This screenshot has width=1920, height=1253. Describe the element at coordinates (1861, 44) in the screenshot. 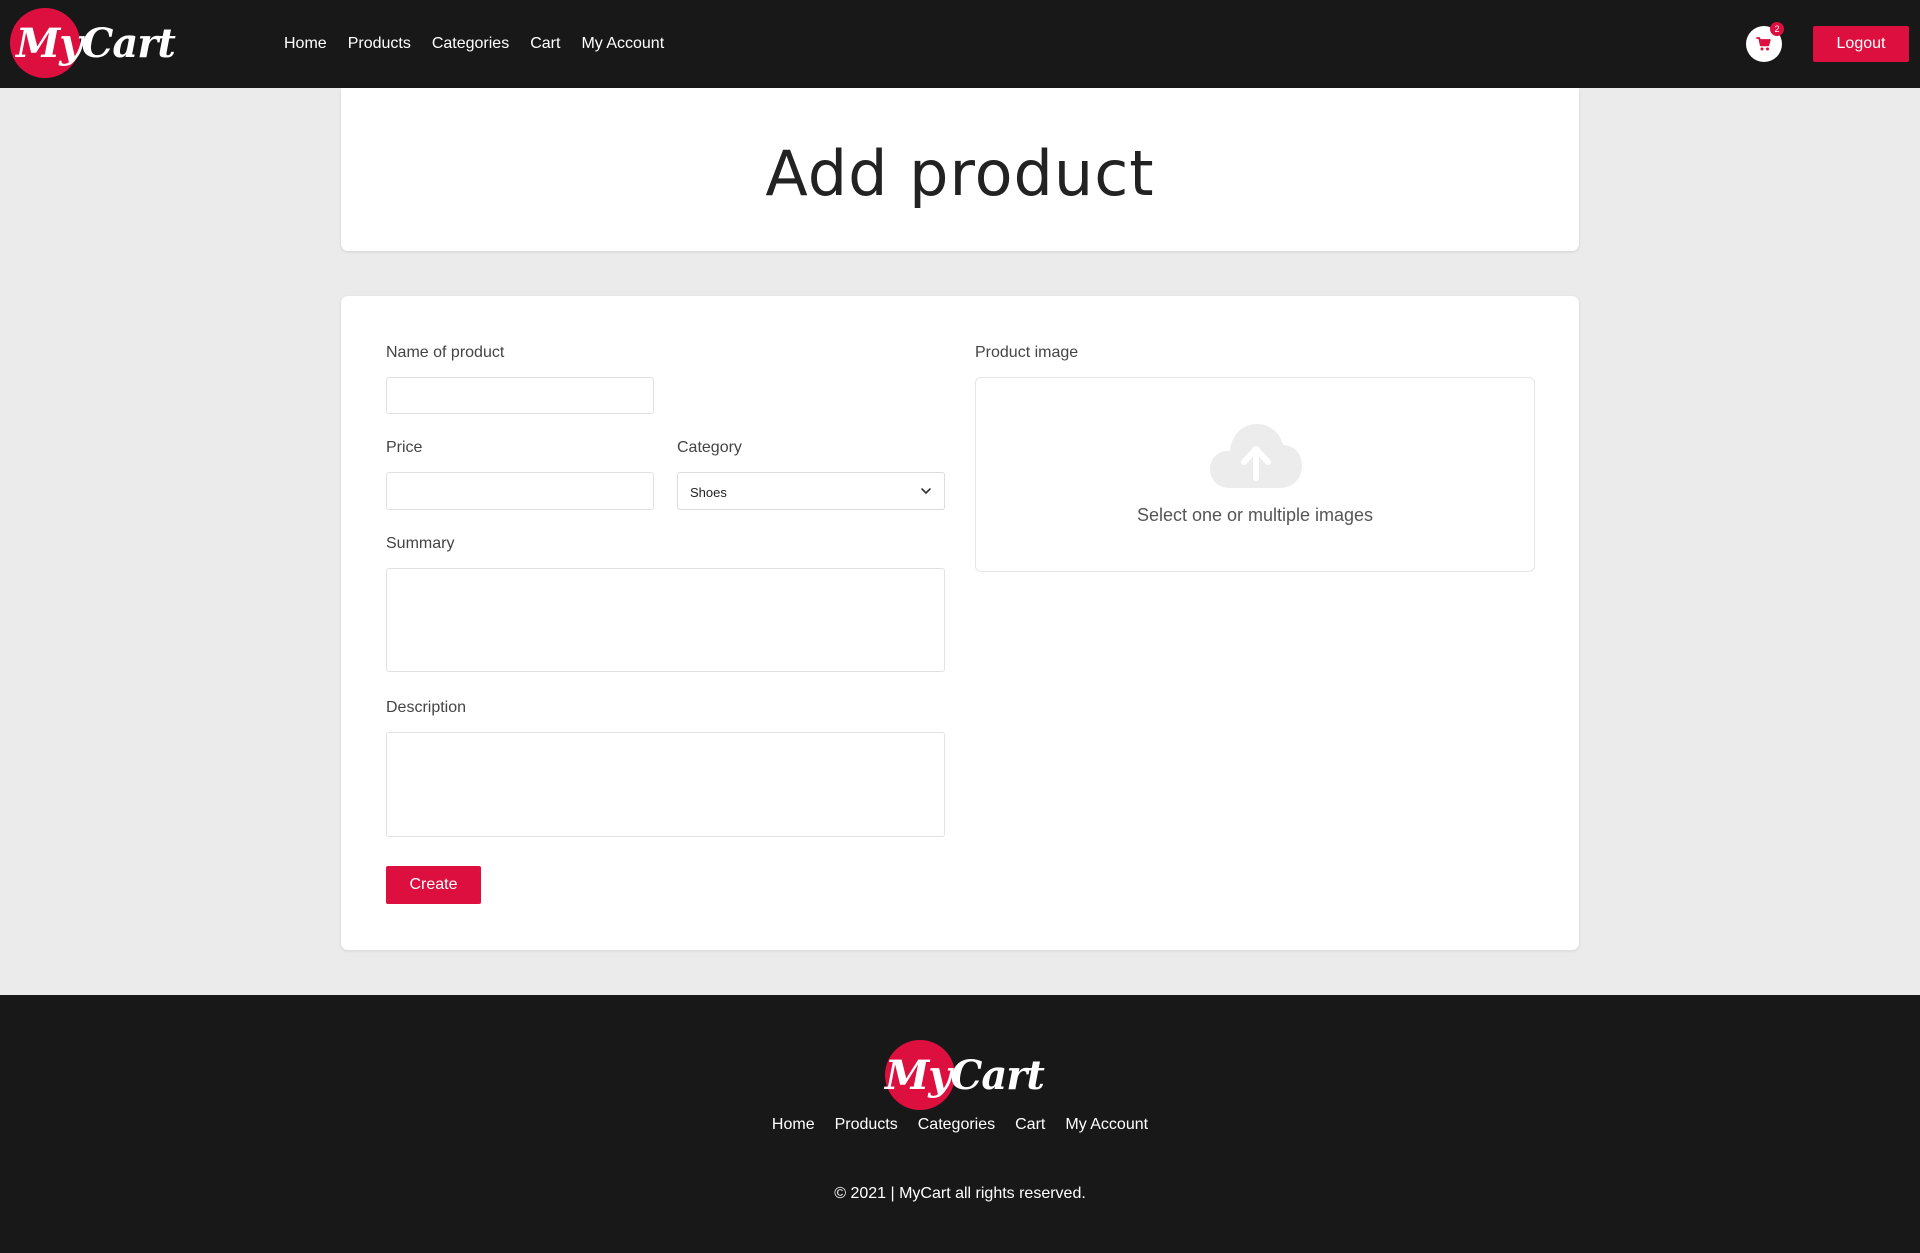

I see `logout-button: Logout` at that location.